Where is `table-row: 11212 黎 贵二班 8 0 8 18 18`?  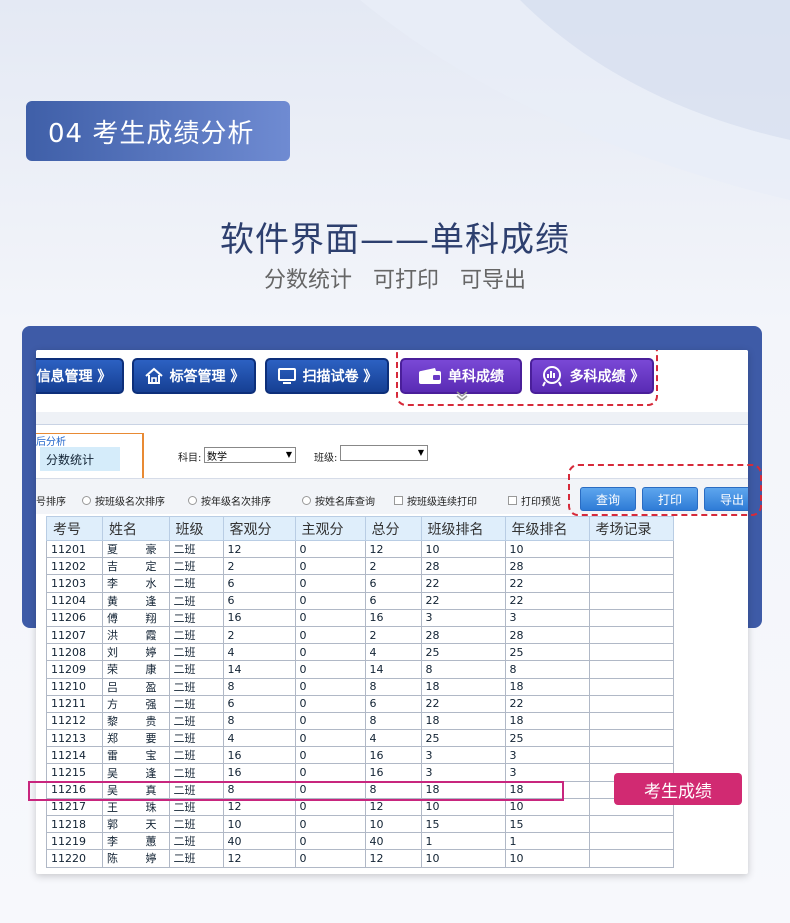
table-row: 11212 黎 贵二班 8 0 8 18 18 is located at coordinates (360, 721).